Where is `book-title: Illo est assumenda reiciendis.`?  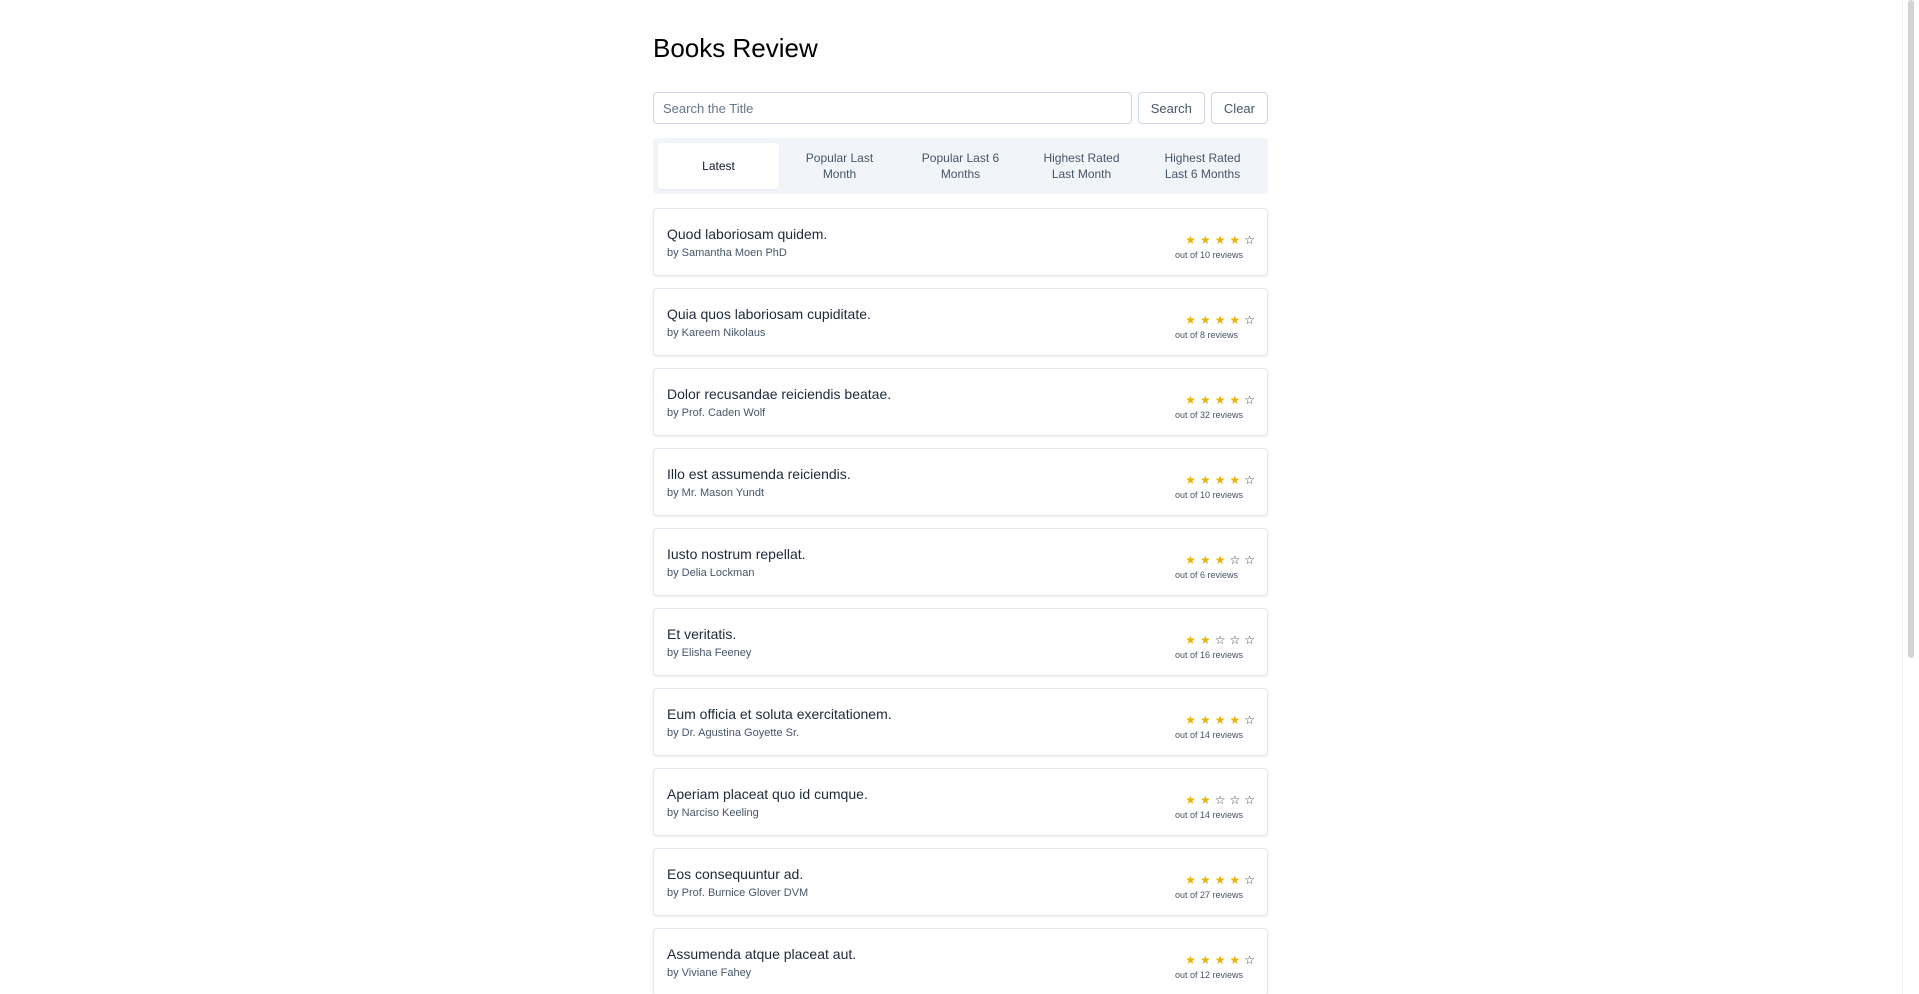 book-title: Illo est assumenda reiciendis. is located at coordinates (759, 474).